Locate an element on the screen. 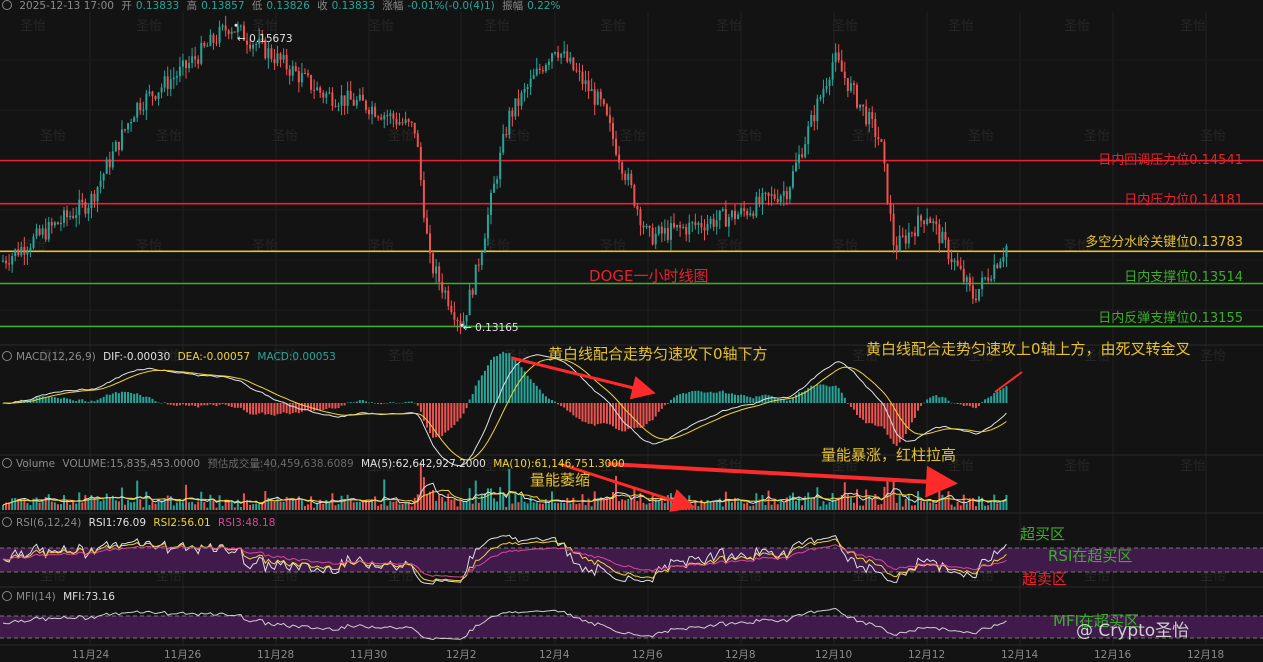 Image resolution: width=1263 pixels, height=662 pixels. mfi-settings-icon is located at coordinates (7, 596).